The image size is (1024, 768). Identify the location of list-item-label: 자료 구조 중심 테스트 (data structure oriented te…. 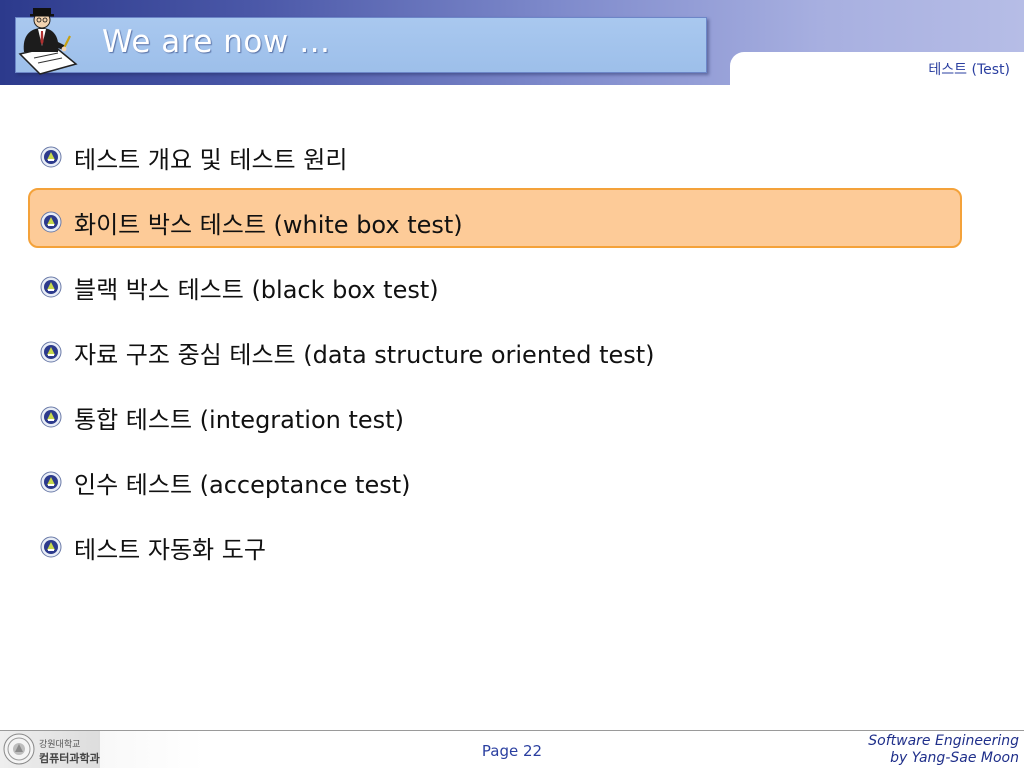
(364, 354).